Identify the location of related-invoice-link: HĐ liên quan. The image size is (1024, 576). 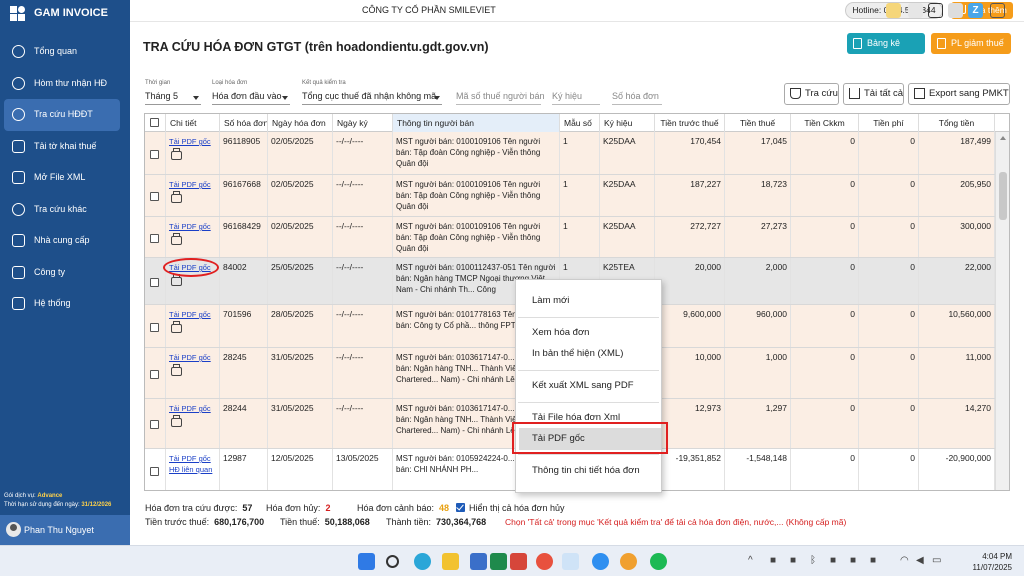
(192, 469).